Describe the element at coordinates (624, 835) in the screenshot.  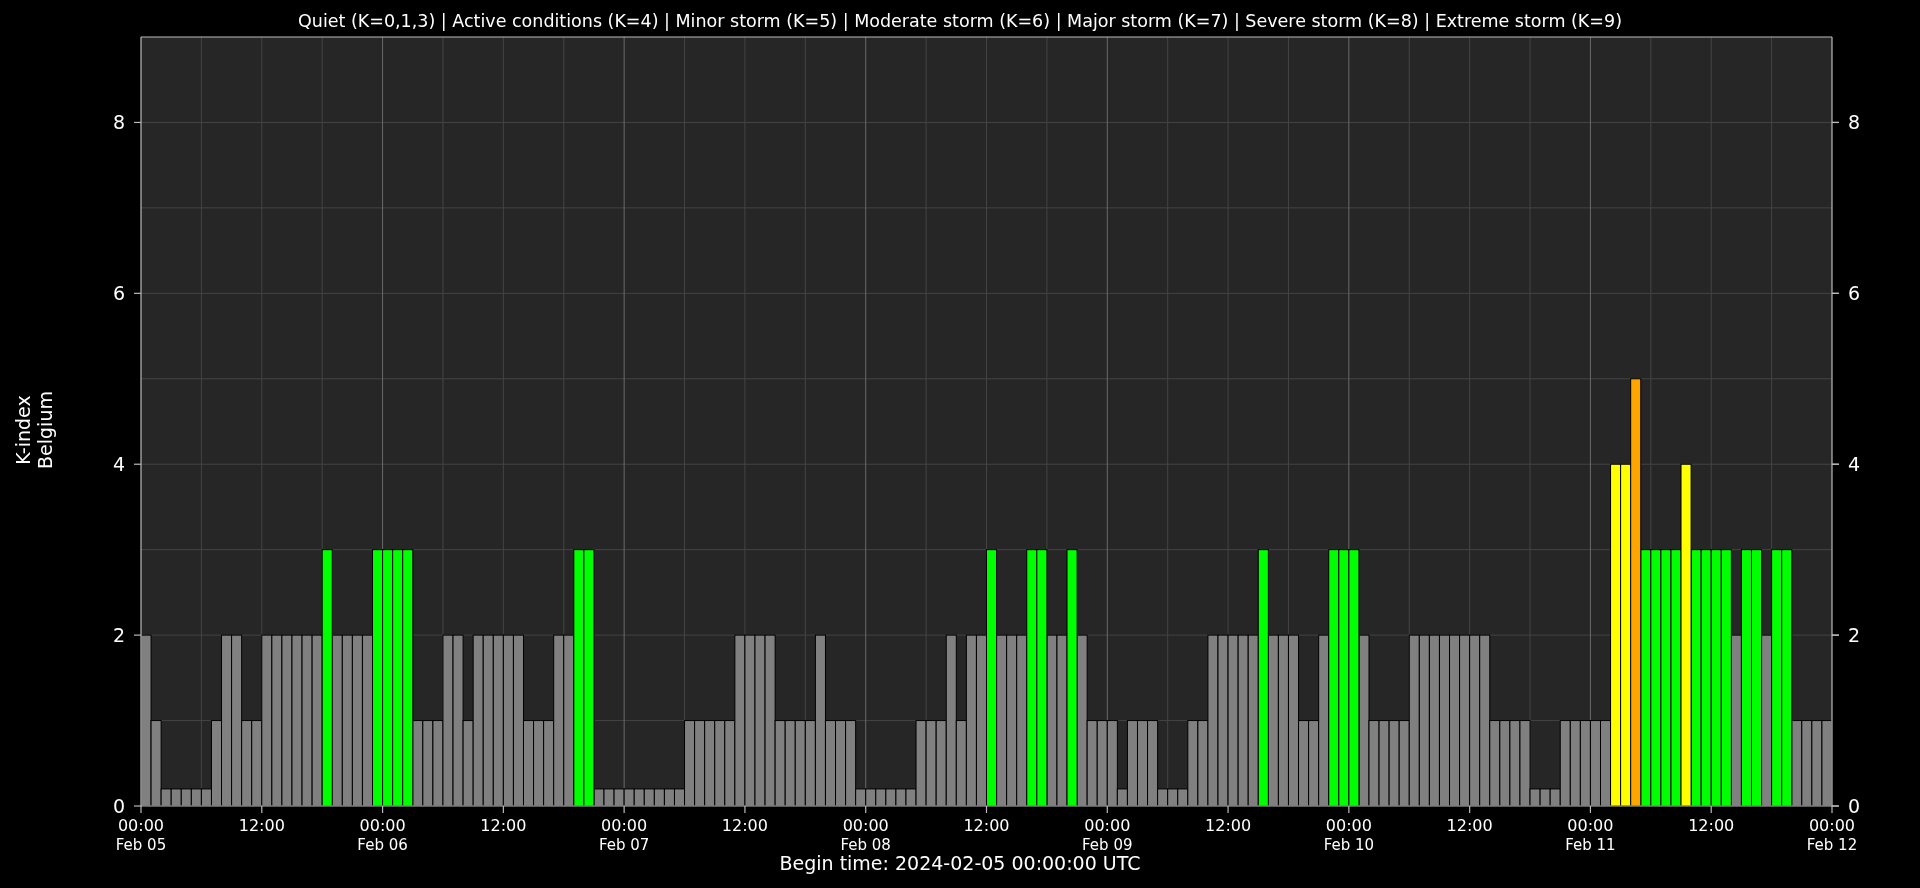
I see `tick-label: 00:00 Feb 07` at that location.